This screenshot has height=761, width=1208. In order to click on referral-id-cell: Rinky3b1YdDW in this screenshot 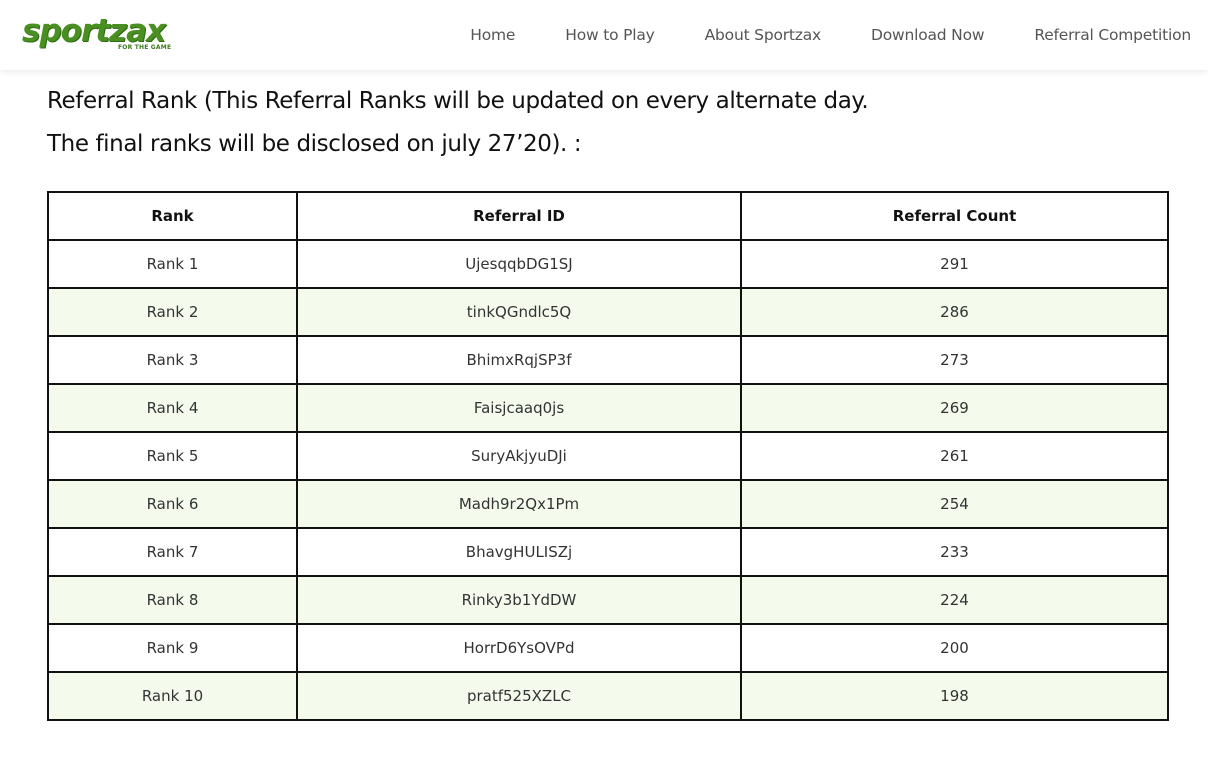, I will do `click(519, 600)`.